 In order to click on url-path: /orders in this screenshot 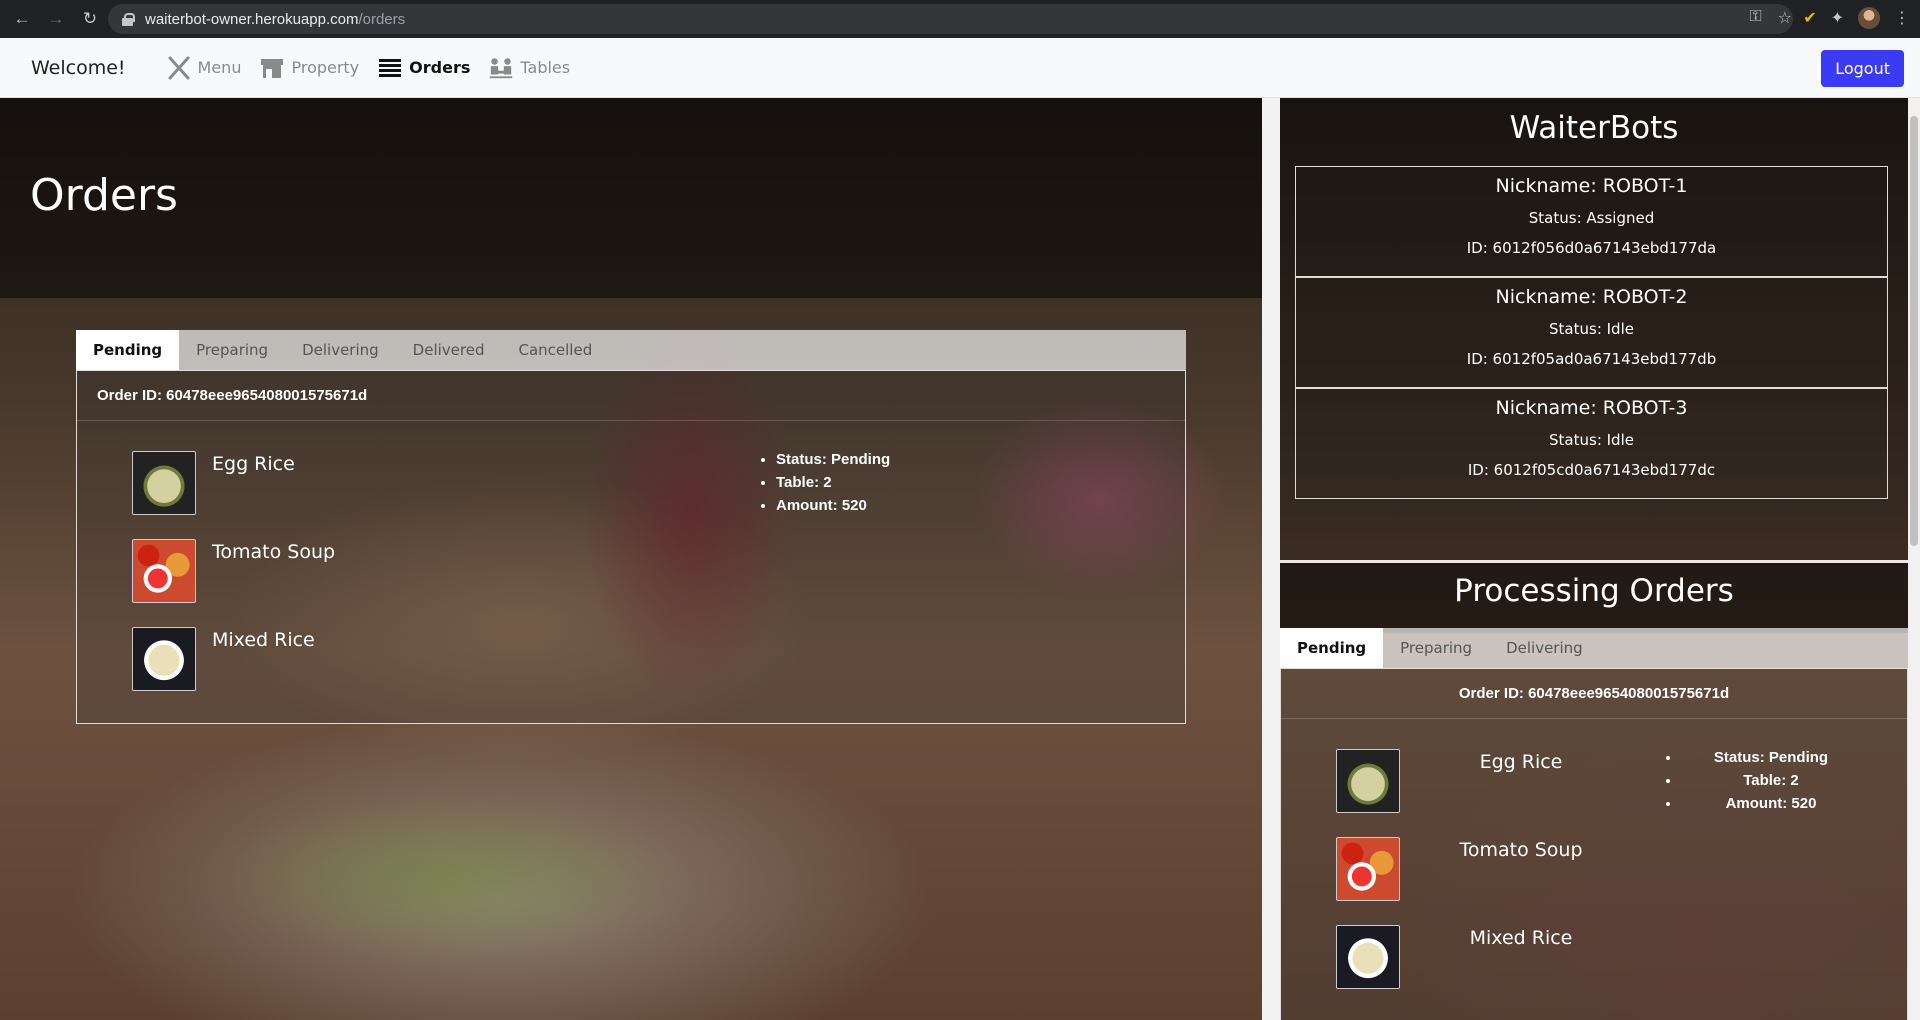, I will do `click(382, 19)`.